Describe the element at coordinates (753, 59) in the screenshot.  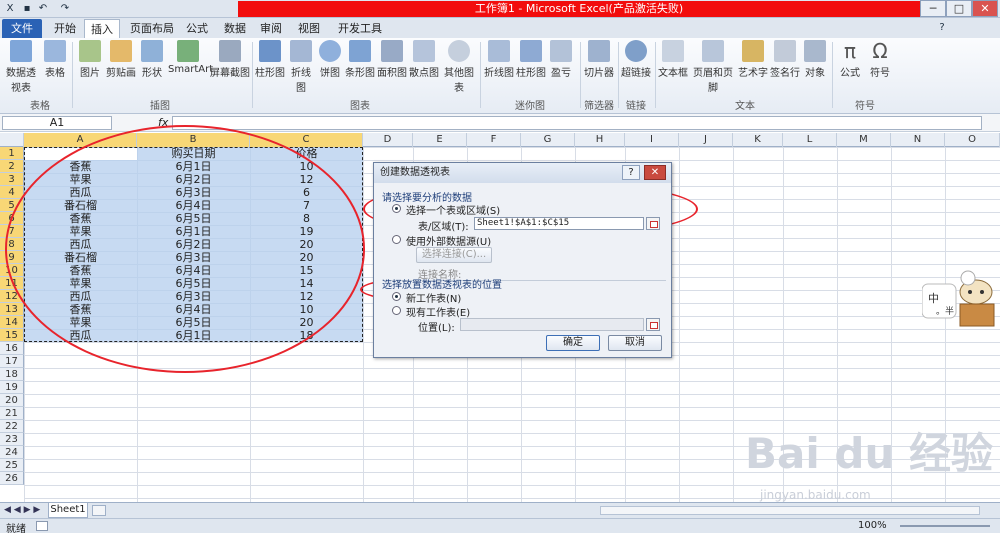
I see `wordart-button: 艺术字` at that location.